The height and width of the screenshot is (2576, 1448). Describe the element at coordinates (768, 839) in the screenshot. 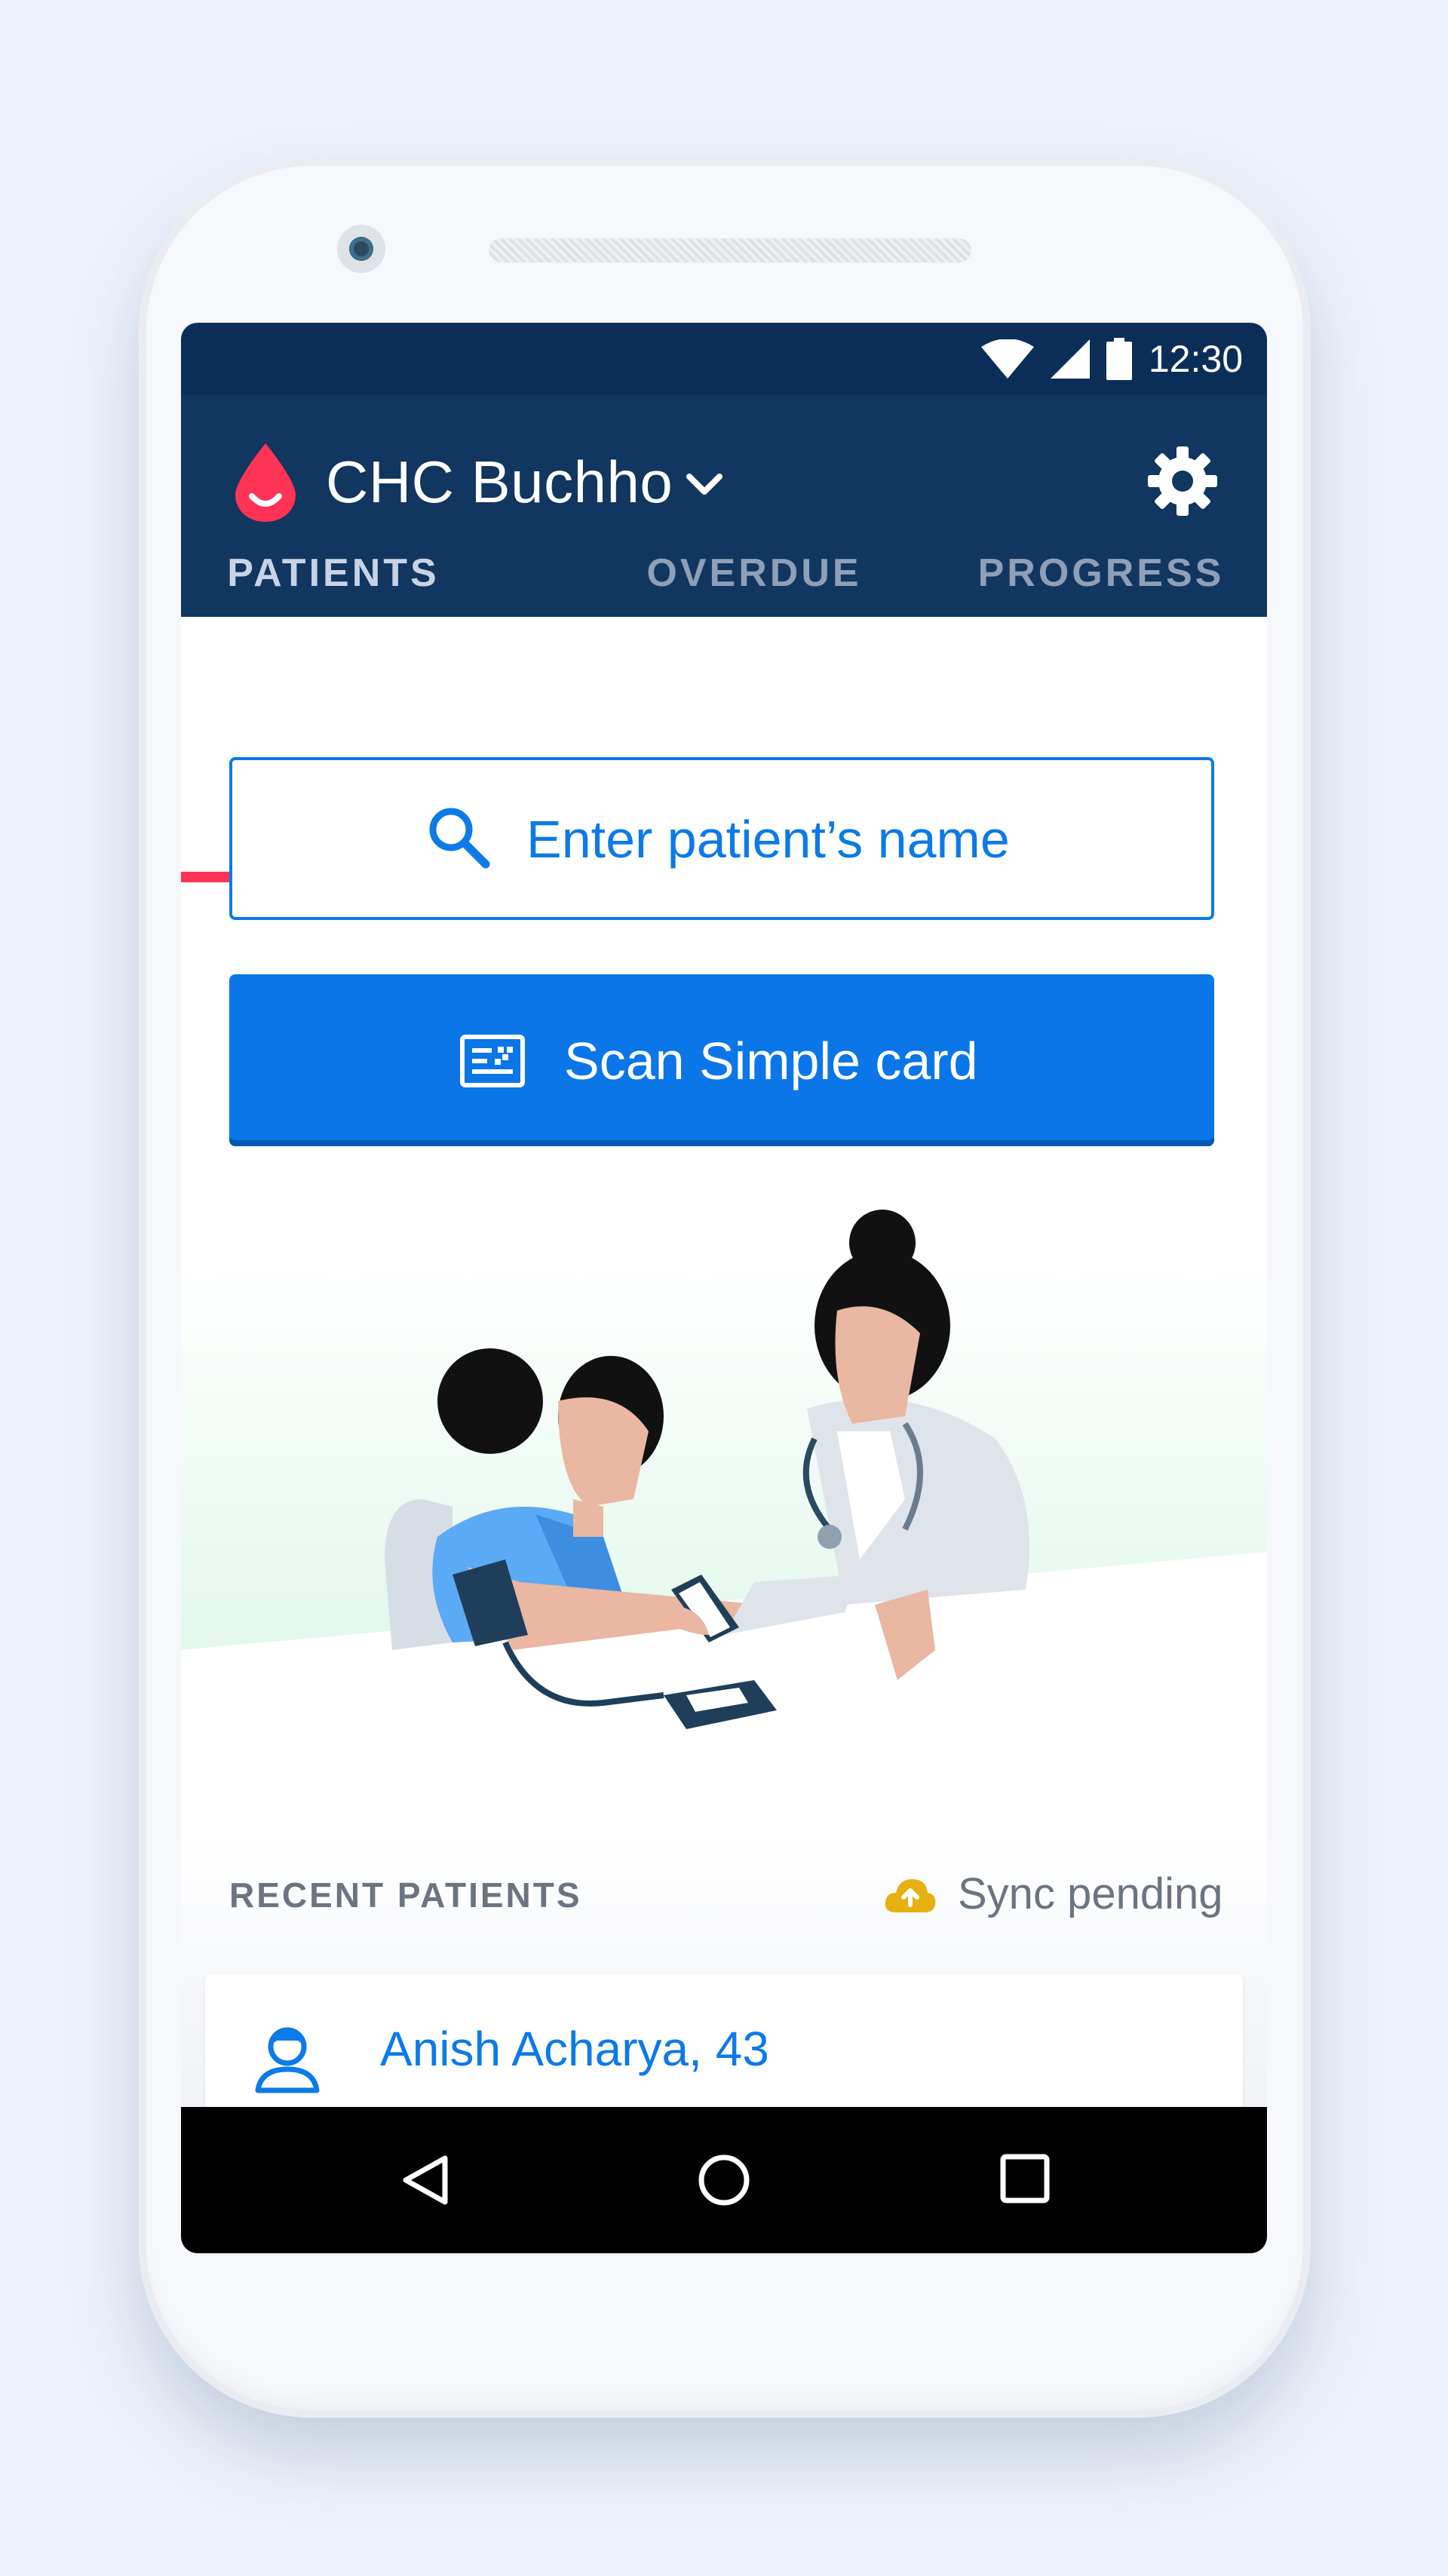

I see `search-placeholder: Enter patient’s name` at that location.